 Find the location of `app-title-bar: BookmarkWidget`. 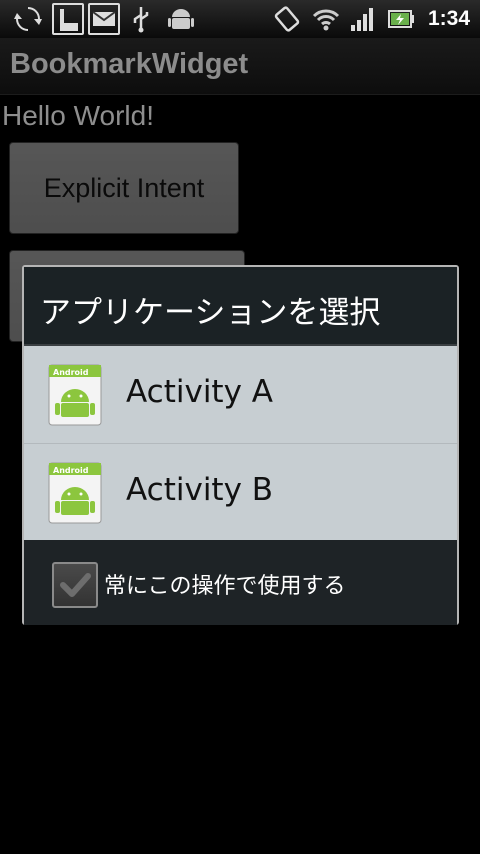

app-title-bar: BookmarkWidget is located at coordinates (240, 66).